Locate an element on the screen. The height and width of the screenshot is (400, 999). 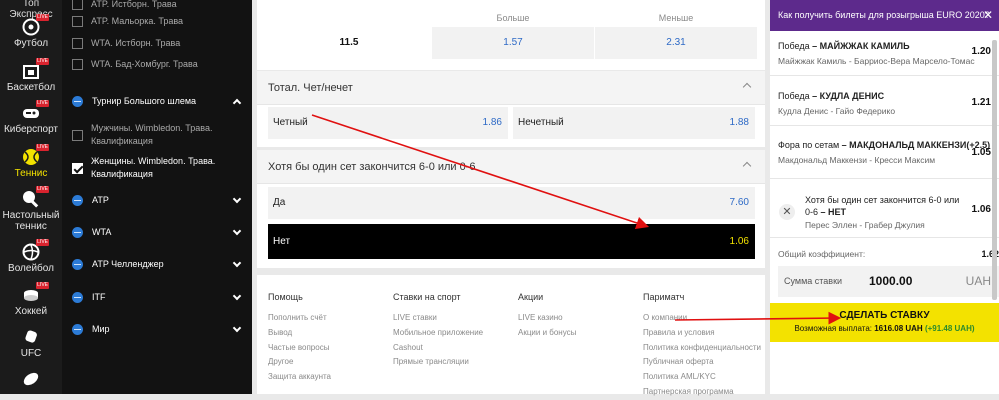
scrollbar is located at coordinates (994, 170).